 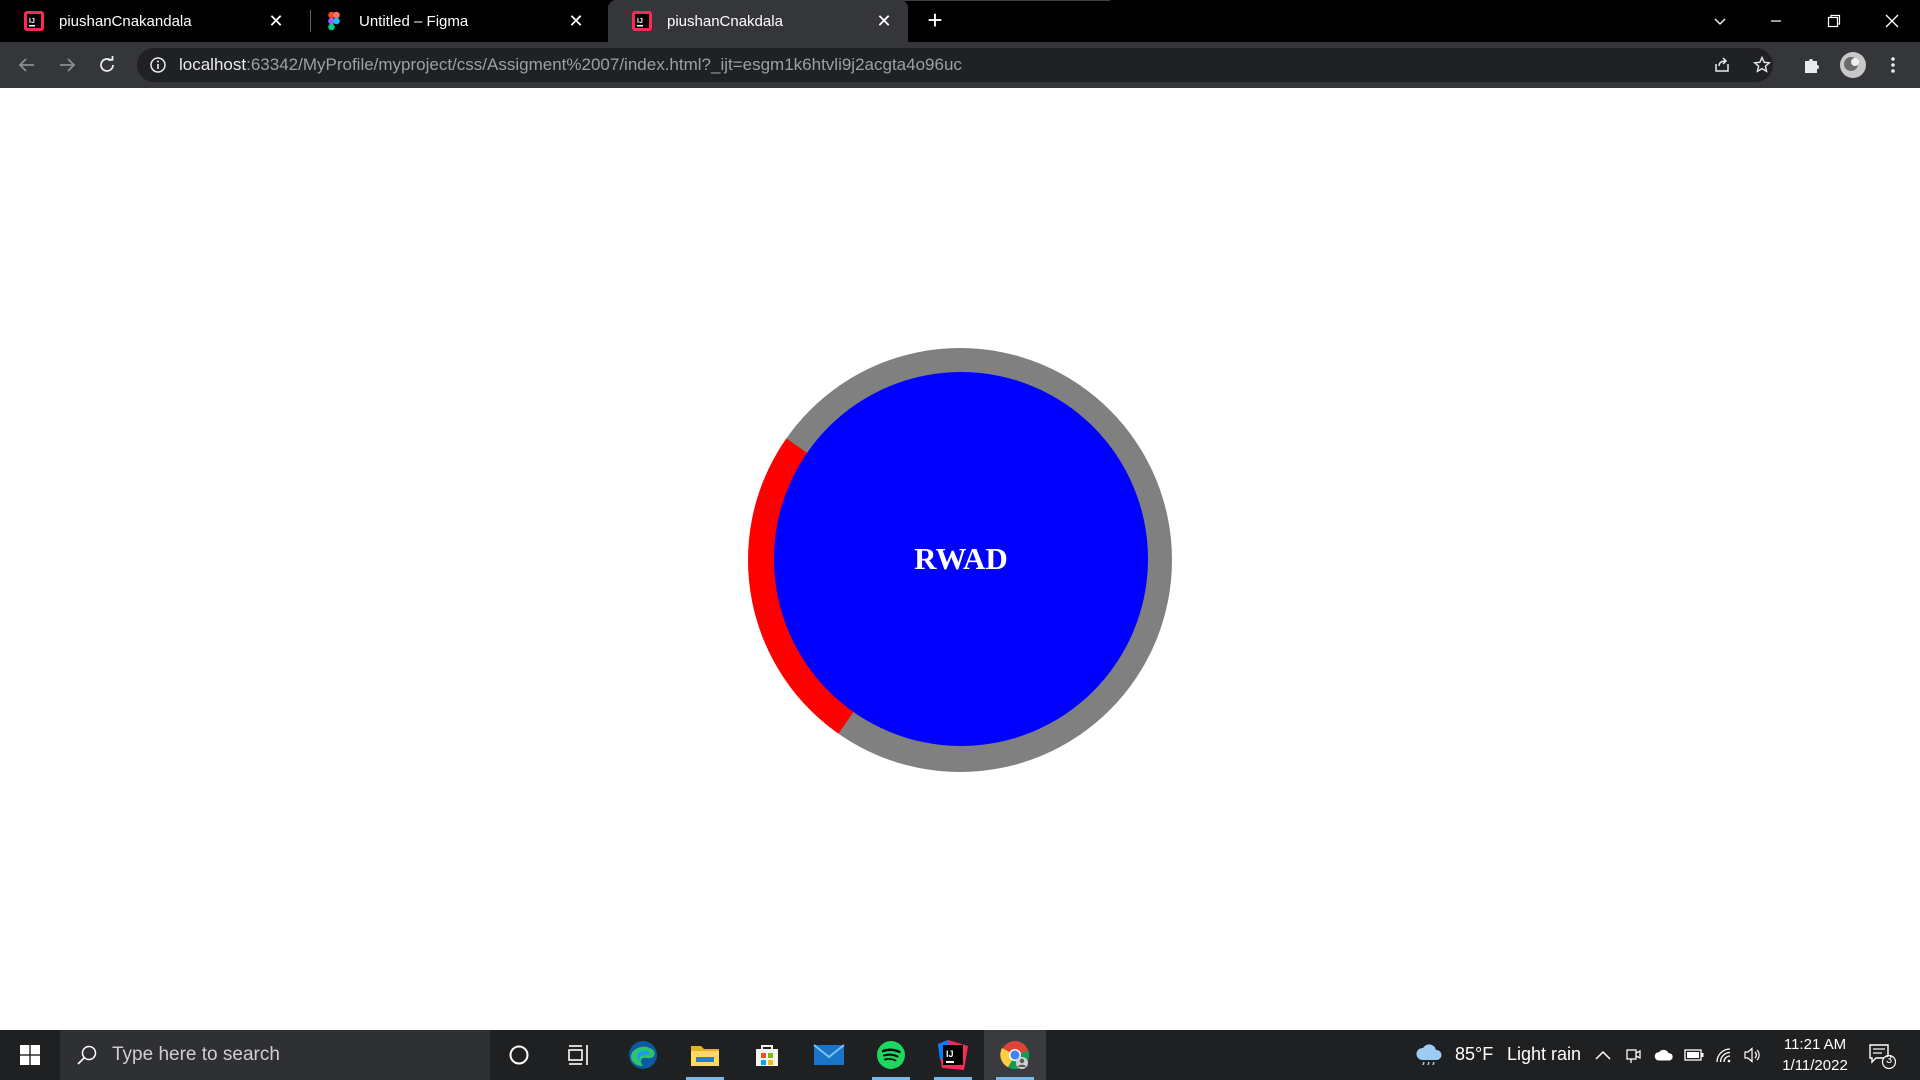 I want to click on restore-button, so click(x=1834, y=21).